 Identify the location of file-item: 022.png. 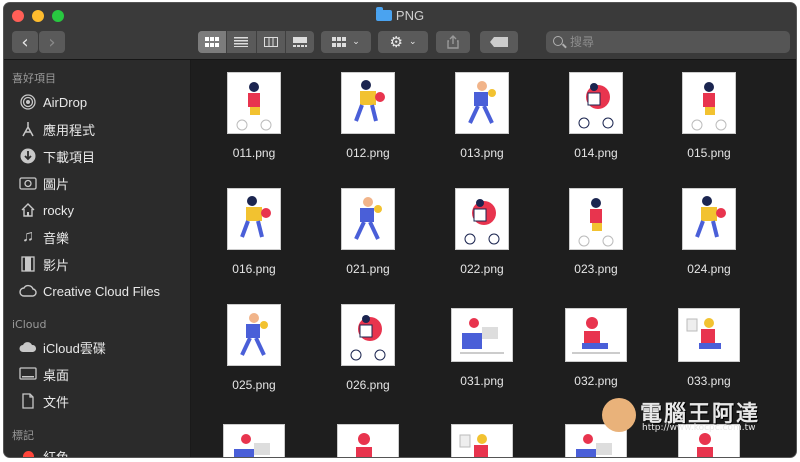
(482, 232).